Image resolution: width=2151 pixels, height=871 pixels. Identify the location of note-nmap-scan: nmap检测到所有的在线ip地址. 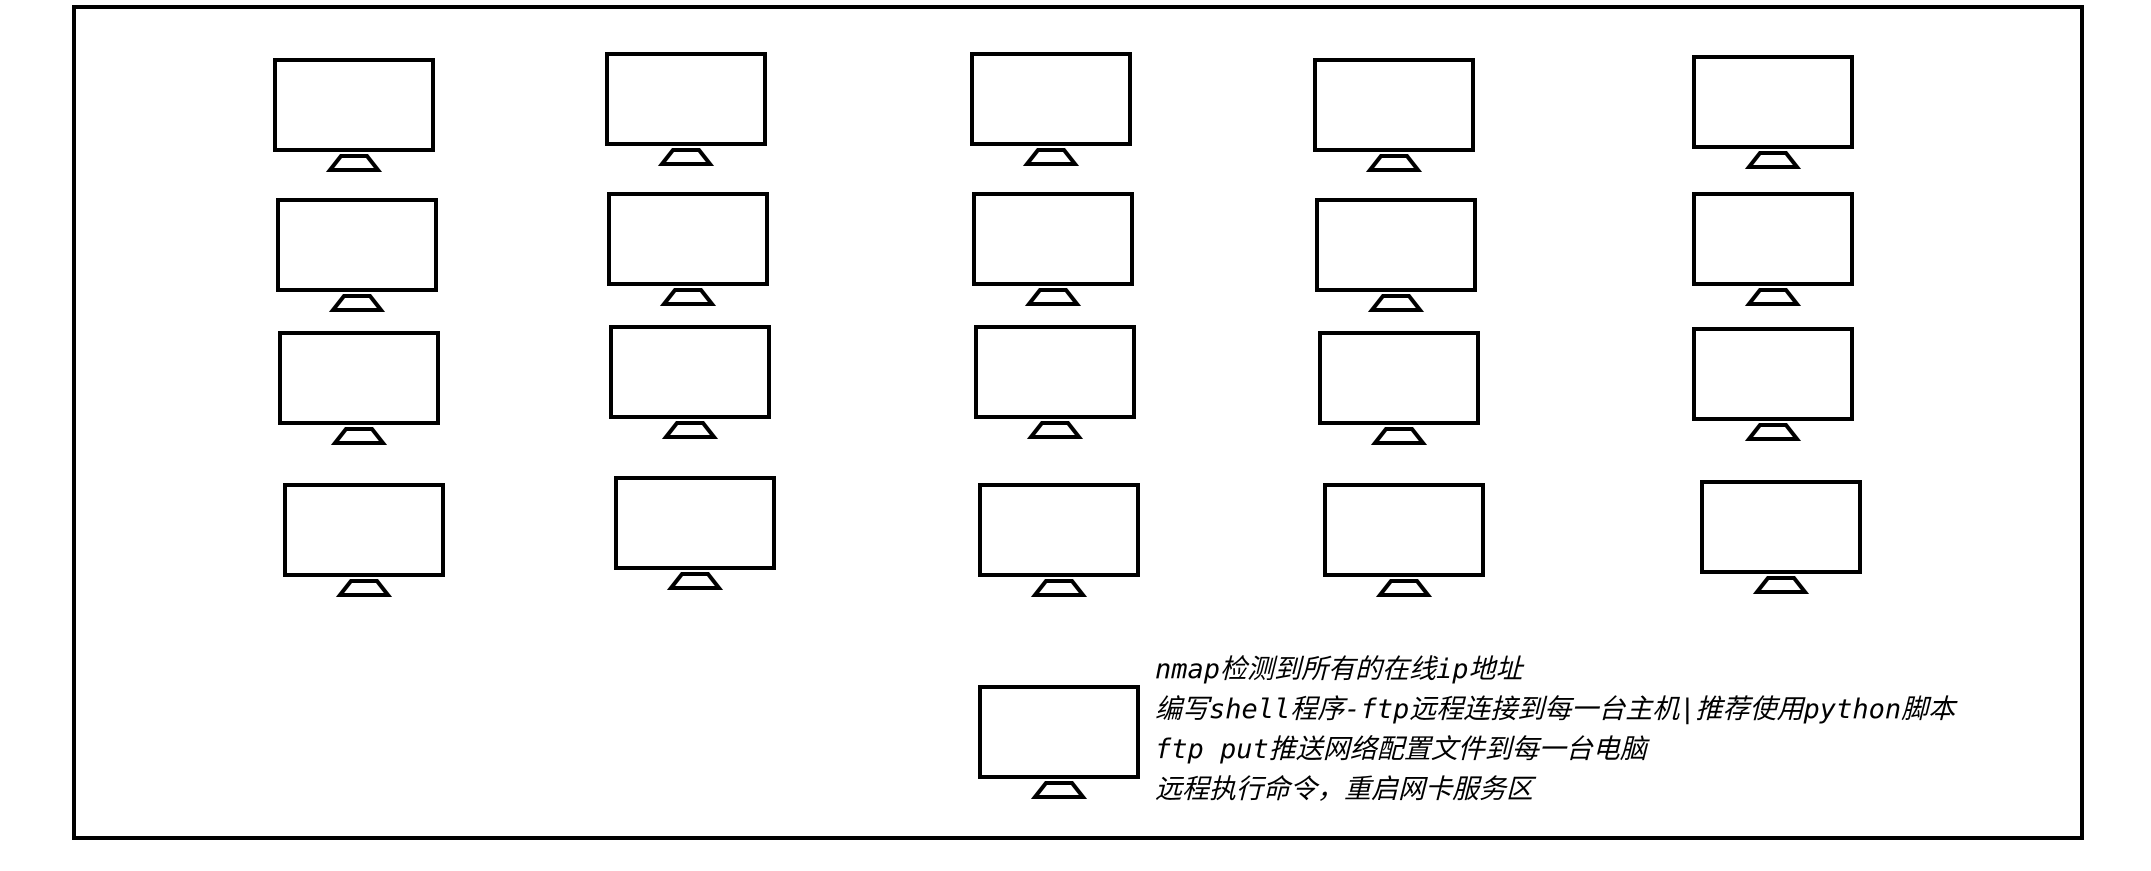
(1339, 669).